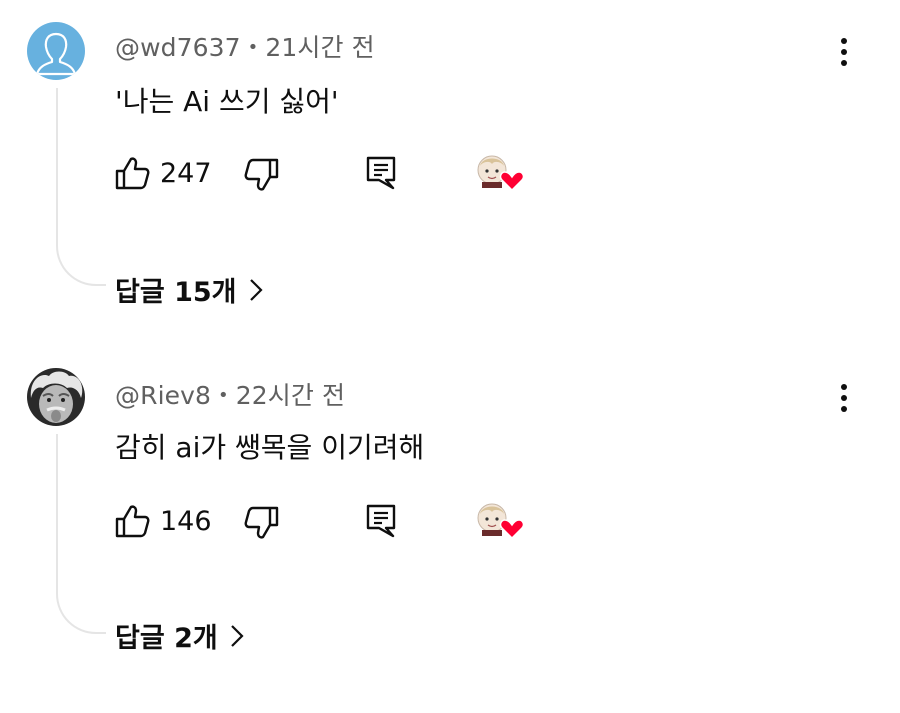 This screenshot has height=713, width=900. I want to click on comment-time: 22시간 전, so click(290, 395).